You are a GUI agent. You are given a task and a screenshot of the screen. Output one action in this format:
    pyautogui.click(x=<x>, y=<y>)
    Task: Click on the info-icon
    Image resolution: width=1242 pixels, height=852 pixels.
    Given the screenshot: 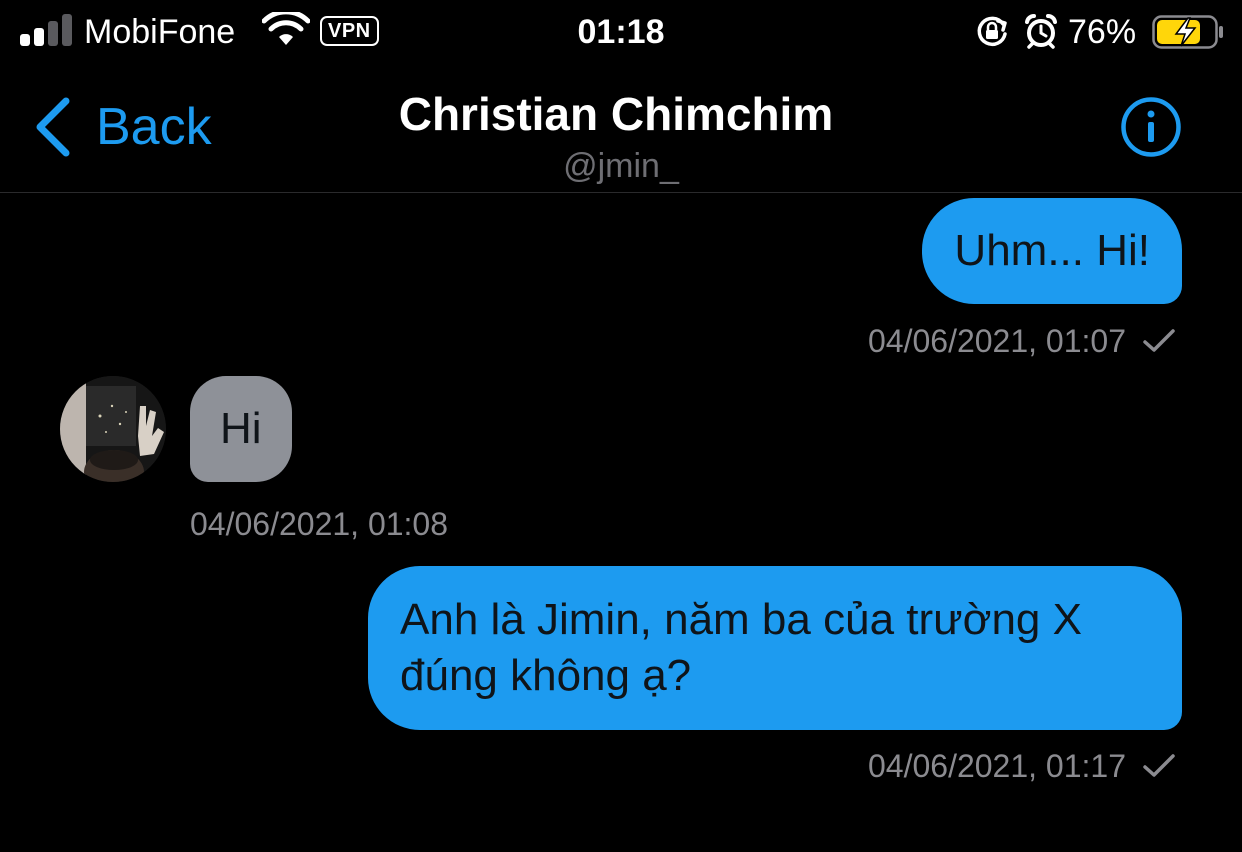 What is the action you would take?
    pyautogui.click(x=1151, y=127)
    